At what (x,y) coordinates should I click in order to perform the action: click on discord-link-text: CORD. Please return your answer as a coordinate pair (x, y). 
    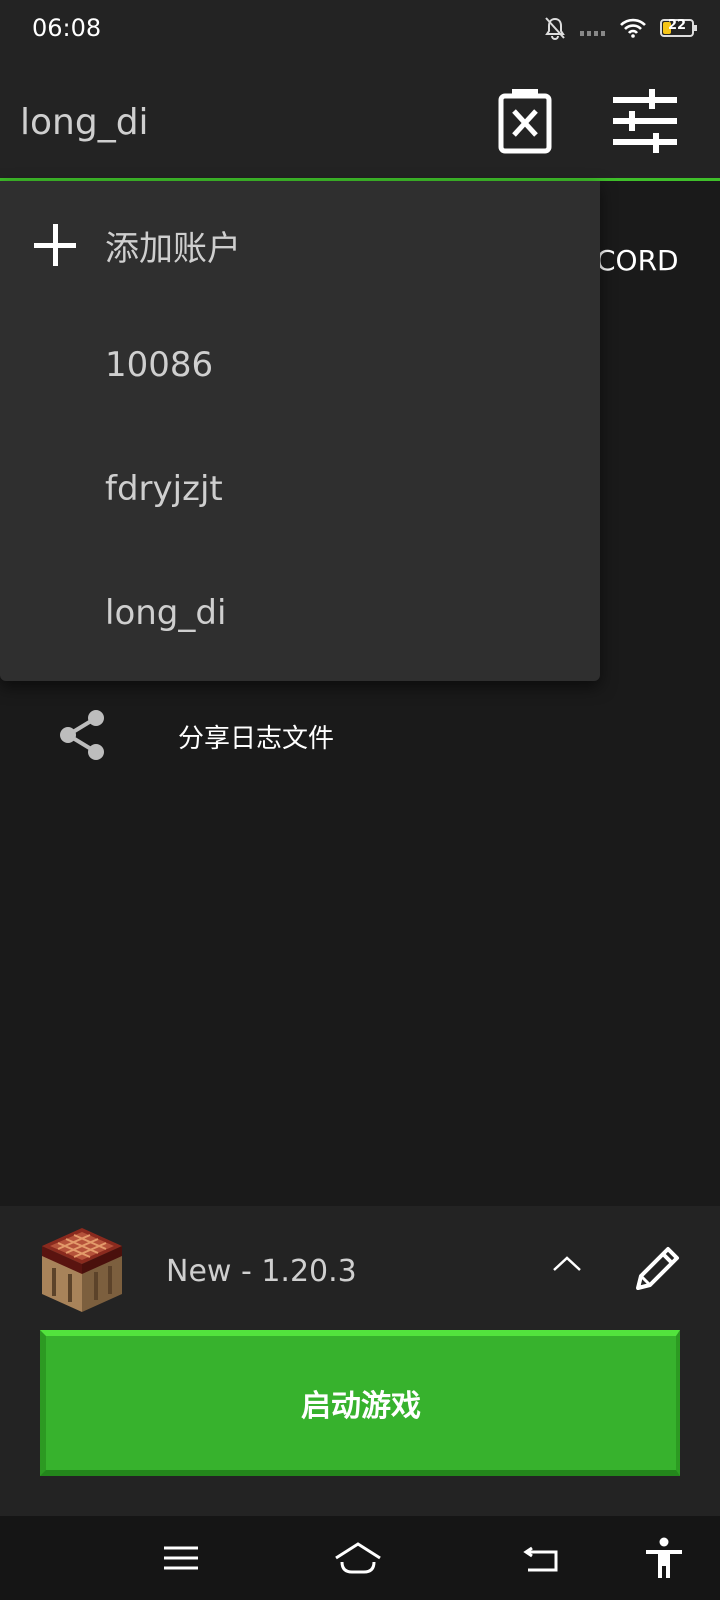
    Looking at the image, I should click on (637, 260).